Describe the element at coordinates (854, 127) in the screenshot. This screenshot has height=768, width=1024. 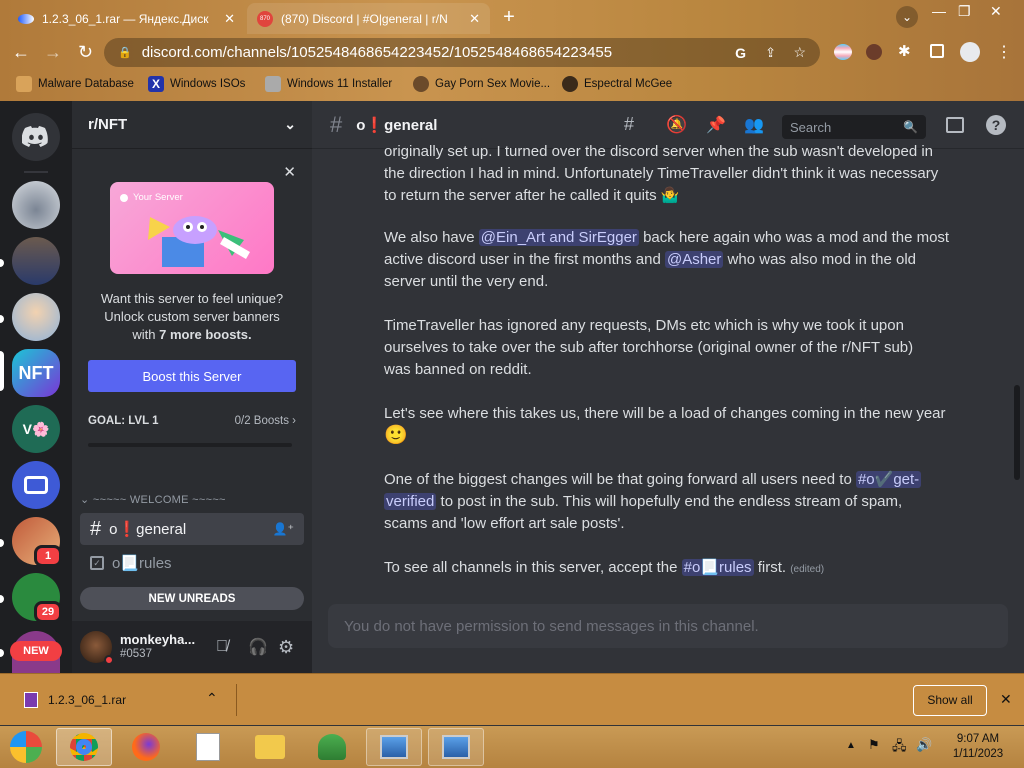
I see `search-input: Search 🔍` at that location.